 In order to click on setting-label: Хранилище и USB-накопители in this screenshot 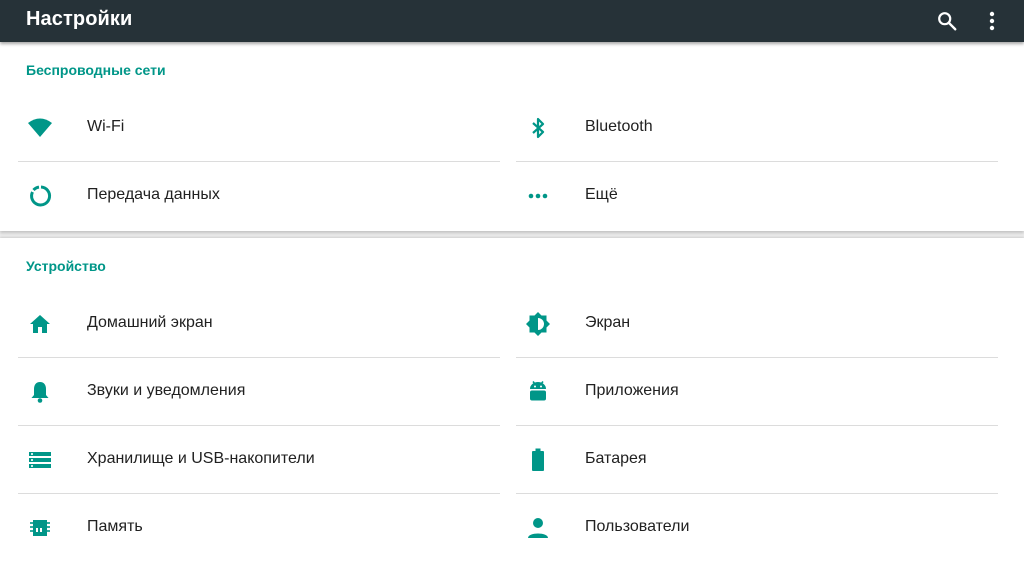, I will do `click(201, 458)`.